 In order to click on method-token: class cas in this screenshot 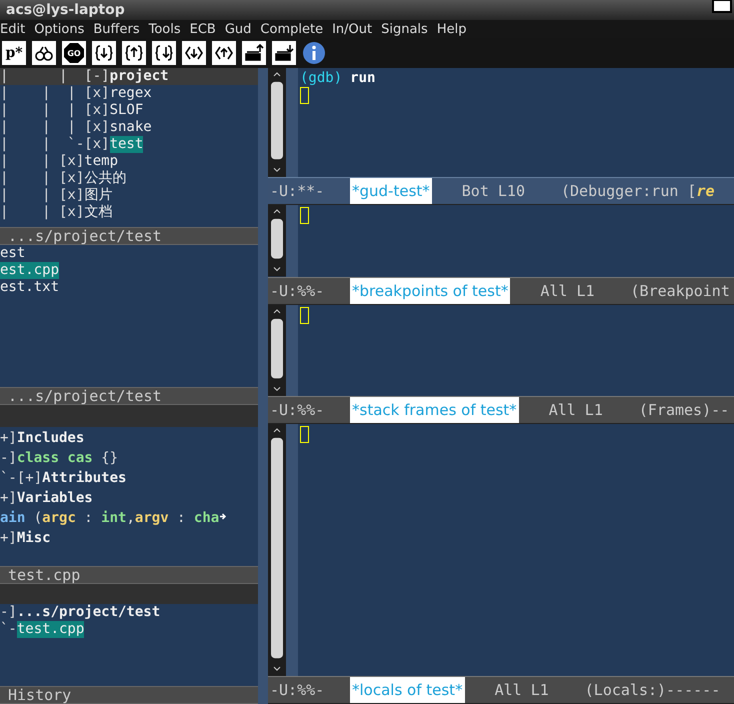, I will do `click(54, 458)`.